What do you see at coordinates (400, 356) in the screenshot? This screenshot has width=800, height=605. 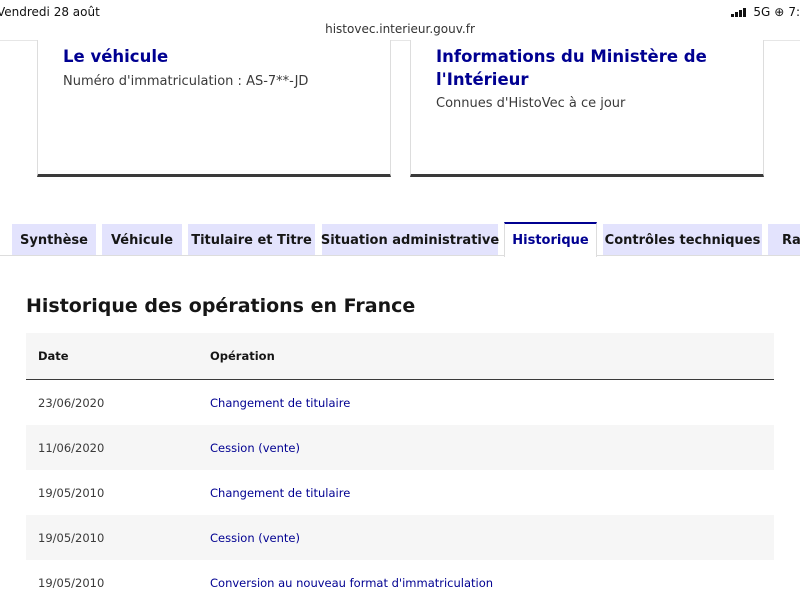 I see `table-header: Date Opération` at bounding box center [400, 356].